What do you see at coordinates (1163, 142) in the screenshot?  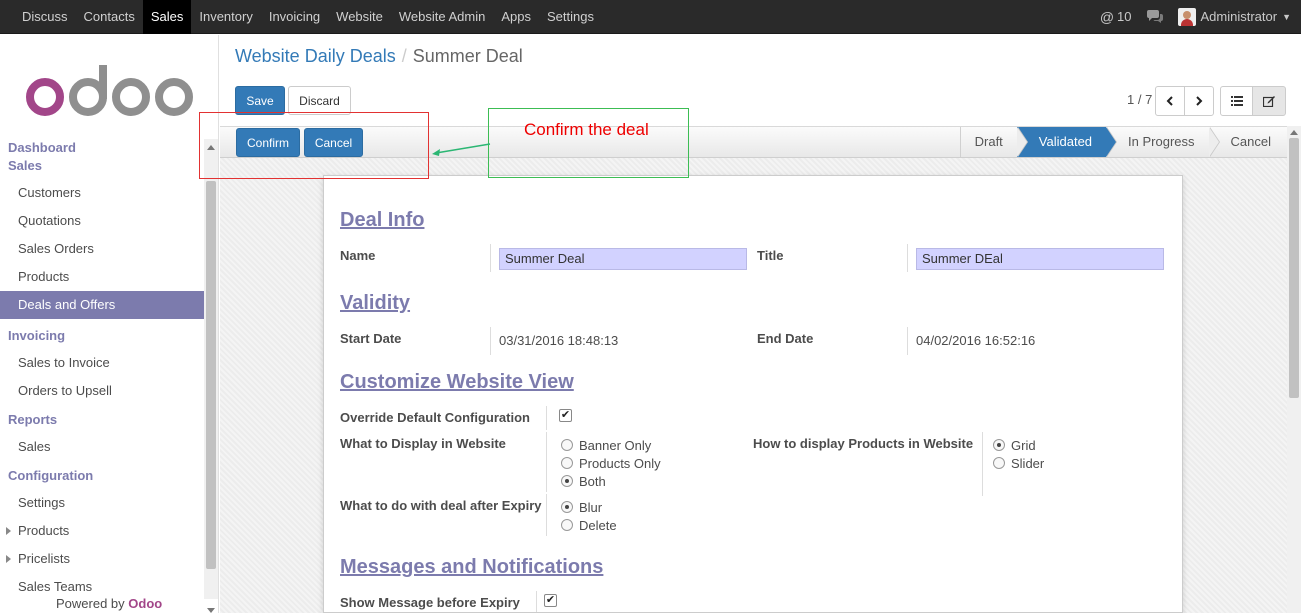 I see `stage-in-progress: In Progress` at bounding box center [1163, 142].